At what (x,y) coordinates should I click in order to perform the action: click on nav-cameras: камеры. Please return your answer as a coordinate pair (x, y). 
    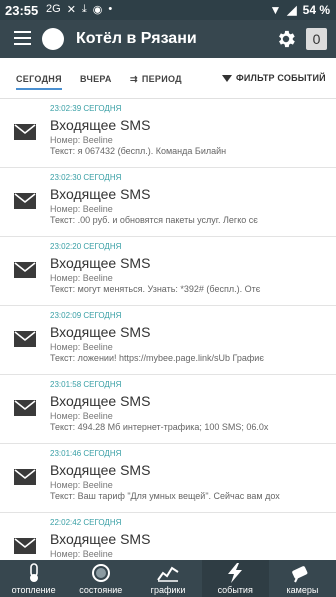
    Looking at the image, I should click on (302, 578).